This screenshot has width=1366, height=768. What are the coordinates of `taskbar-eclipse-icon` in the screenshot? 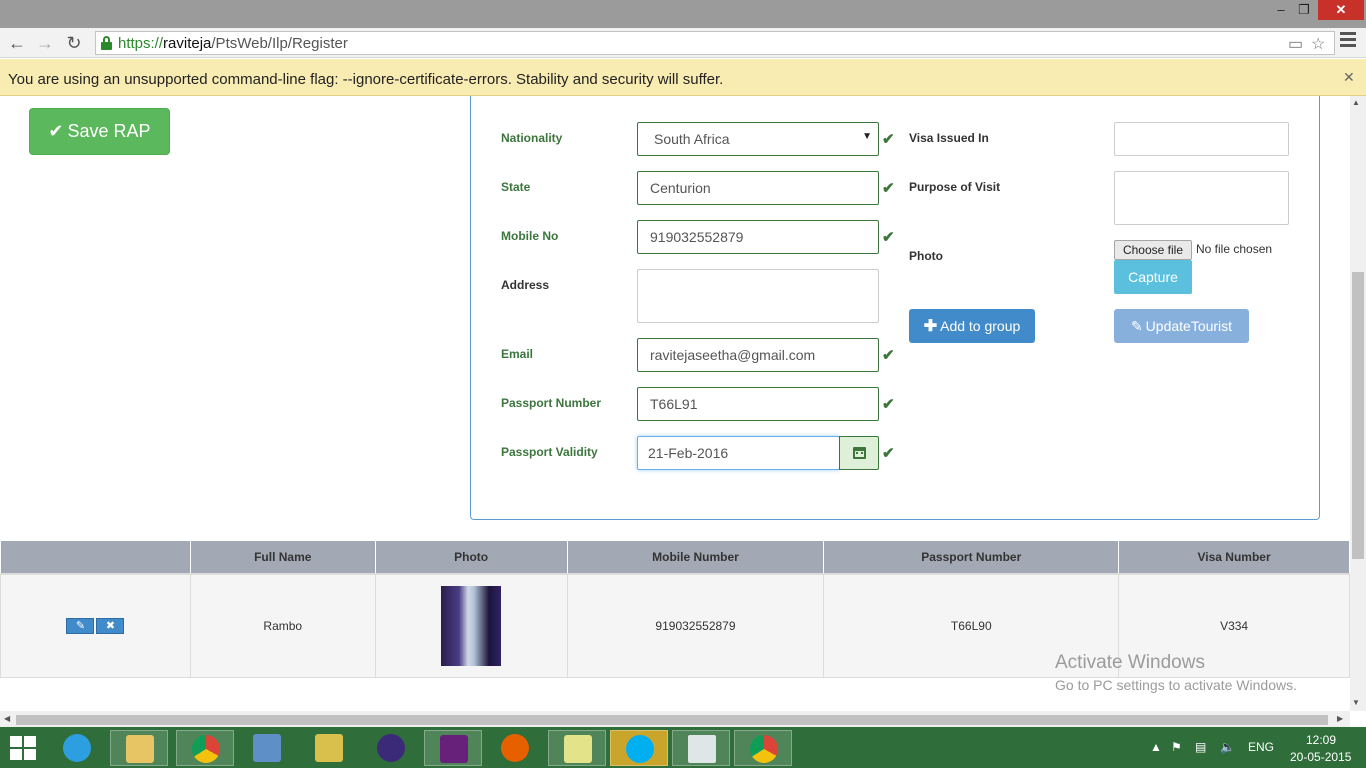 It's located at (391, 748).